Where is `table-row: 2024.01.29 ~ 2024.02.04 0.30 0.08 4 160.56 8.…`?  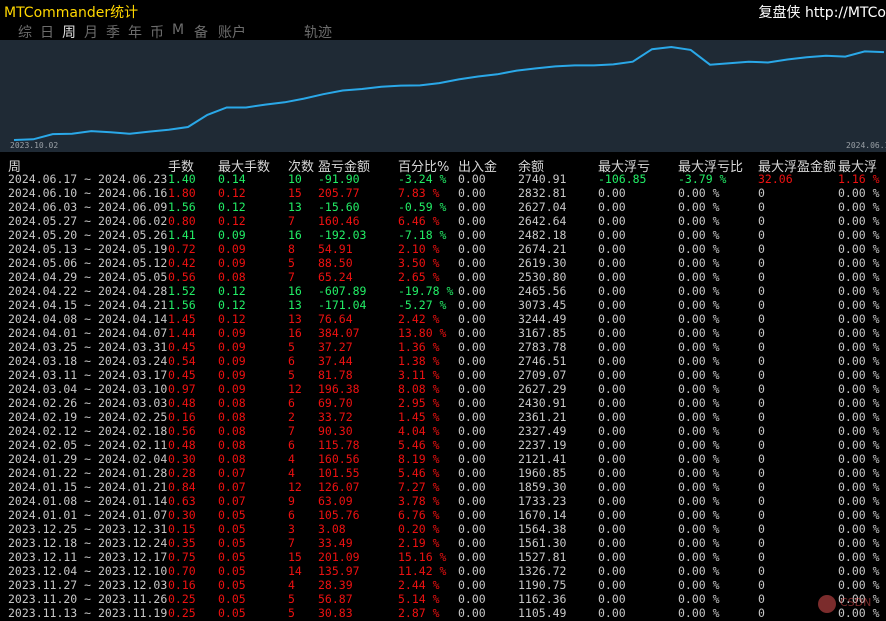
table-row: 2024.01.29 ~ 2024.02.04 0.30 0.08 4 160.56 8.… is located at coordinates (443, 459).